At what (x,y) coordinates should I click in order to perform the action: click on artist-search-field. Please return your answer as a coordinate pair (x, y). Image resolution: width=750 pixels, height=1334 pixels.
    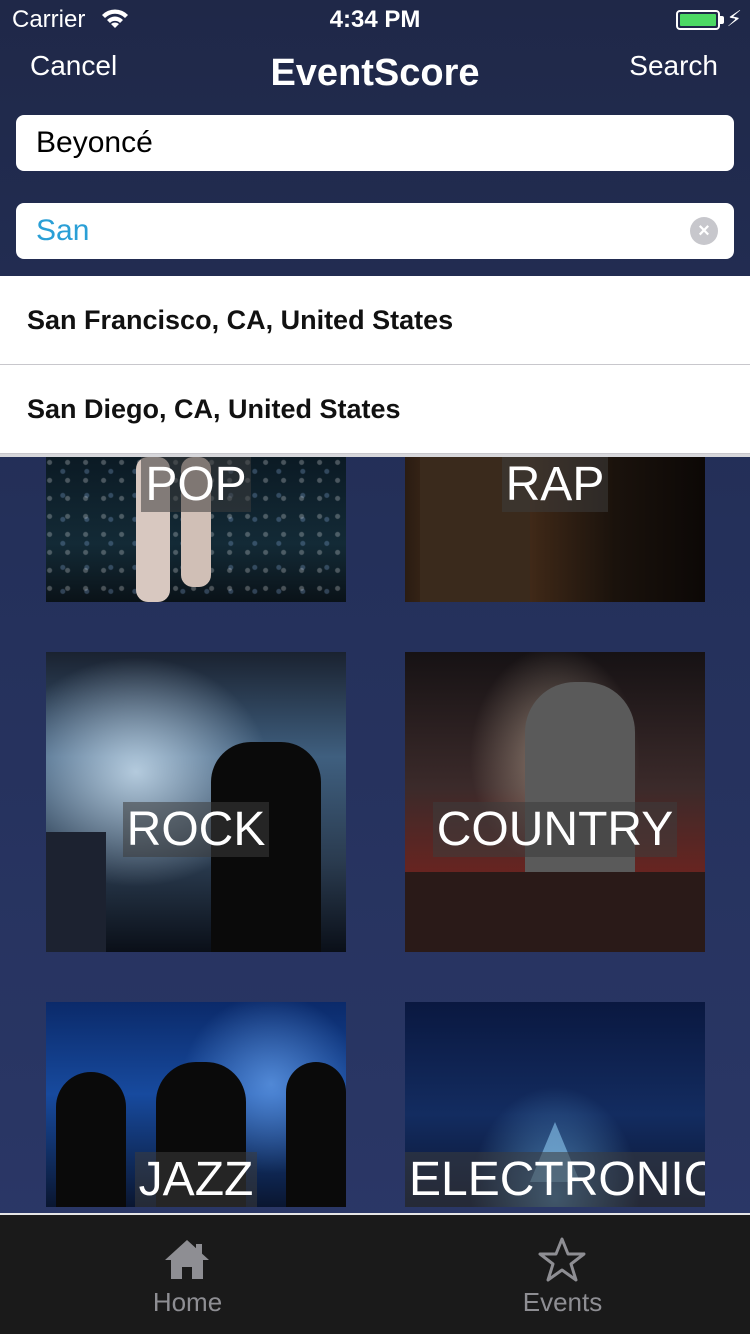
    Looking at the image, I should click on (375, 143).